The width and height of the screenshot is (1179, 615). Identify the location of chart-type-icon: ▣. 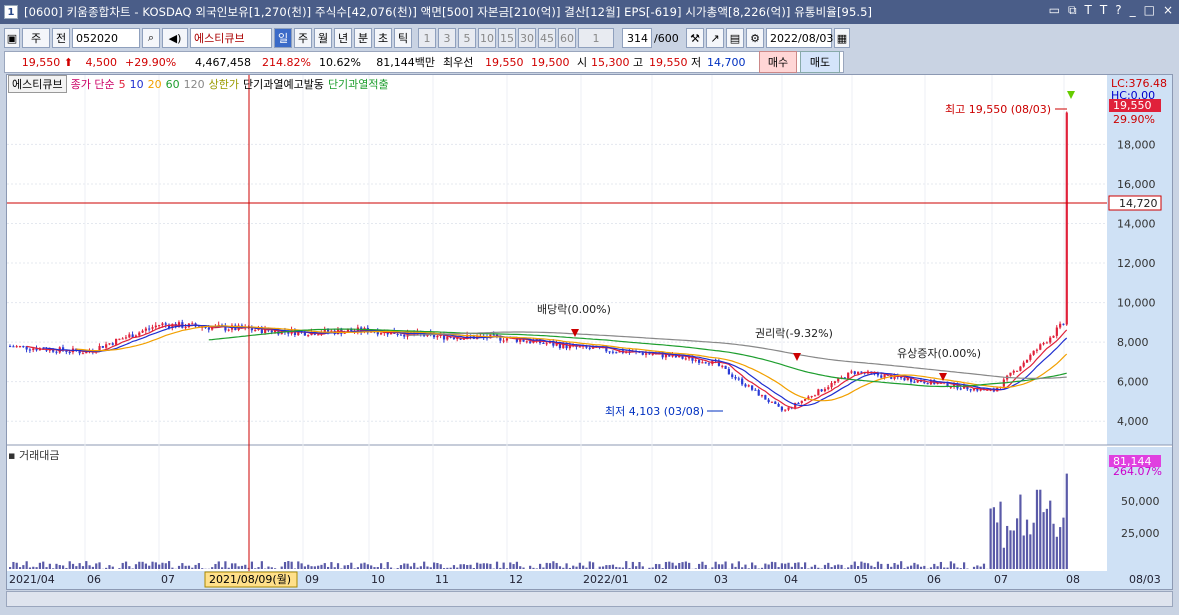
(12, 38).